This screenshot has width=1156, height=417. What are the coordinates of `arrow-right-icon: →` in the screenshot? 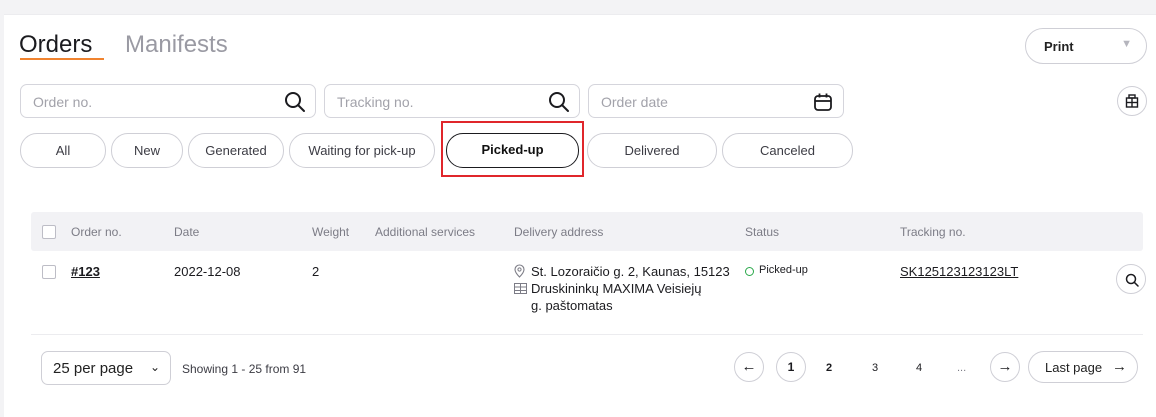 It's located at (1119, 366).